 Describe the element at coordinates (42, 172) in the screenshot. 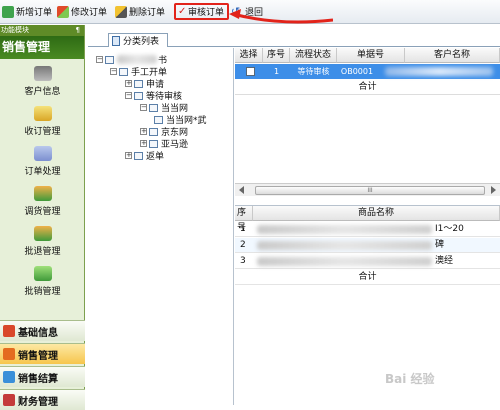

I see `nav-item-label: 订单处理` at that location.